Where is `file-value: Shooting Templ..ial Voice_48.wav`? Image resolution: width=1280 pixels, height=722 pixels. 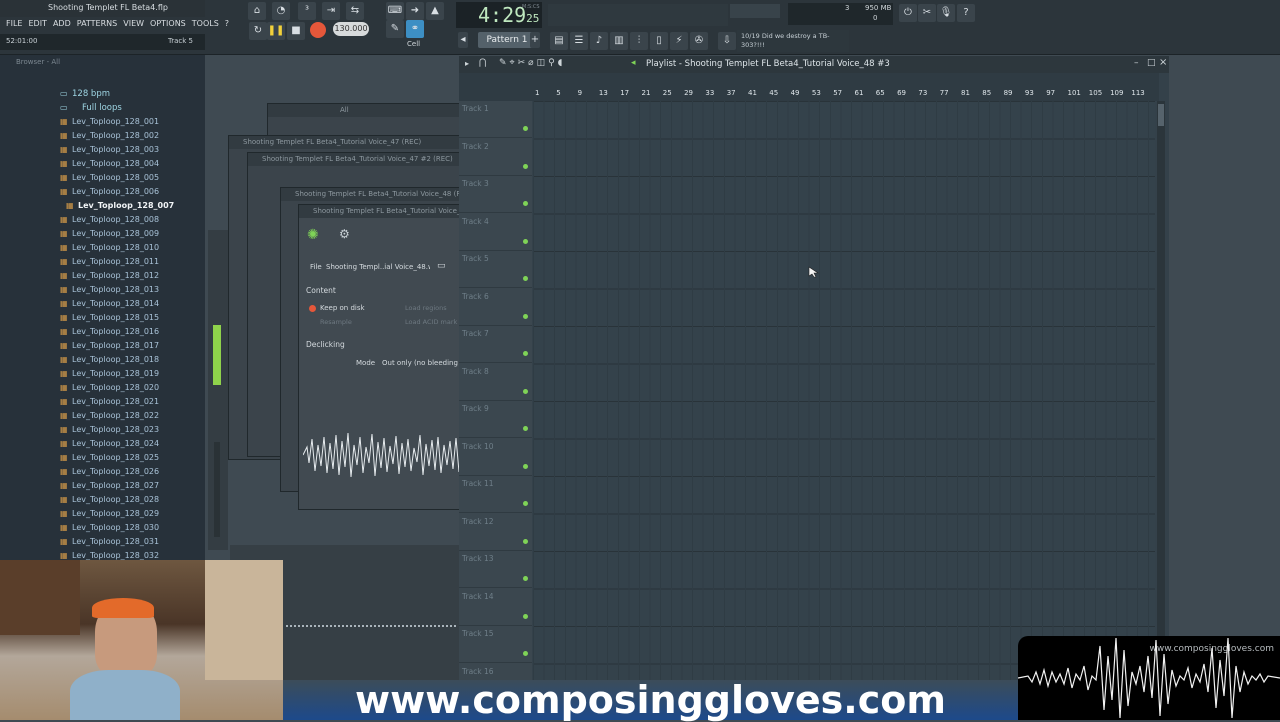 file-value: Shooting Templ..ial Voice_48.wav is located at coordinates (378, 267).